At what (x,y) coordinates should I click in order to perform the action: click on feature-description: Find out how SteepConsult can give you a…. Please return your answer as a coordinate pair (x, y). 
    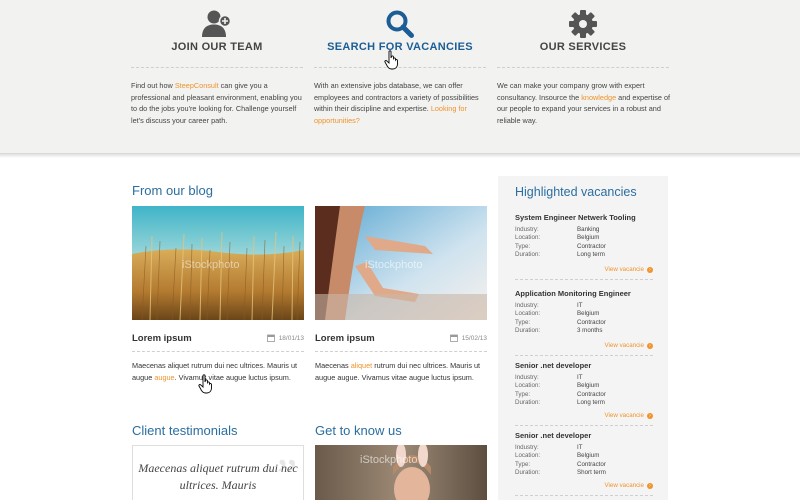
    Looking at the image, I should click on (219, 103).